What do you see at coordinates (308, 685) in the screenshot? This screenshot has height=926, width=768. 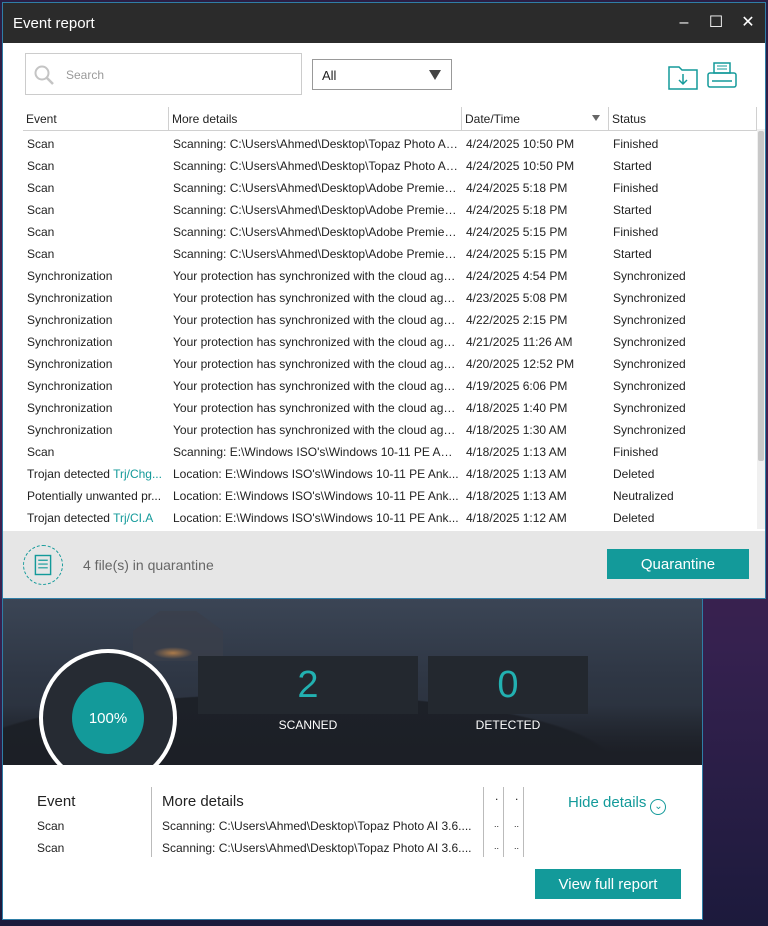 I see `scanned-count-box: 2` at bounding box center [308, 685].